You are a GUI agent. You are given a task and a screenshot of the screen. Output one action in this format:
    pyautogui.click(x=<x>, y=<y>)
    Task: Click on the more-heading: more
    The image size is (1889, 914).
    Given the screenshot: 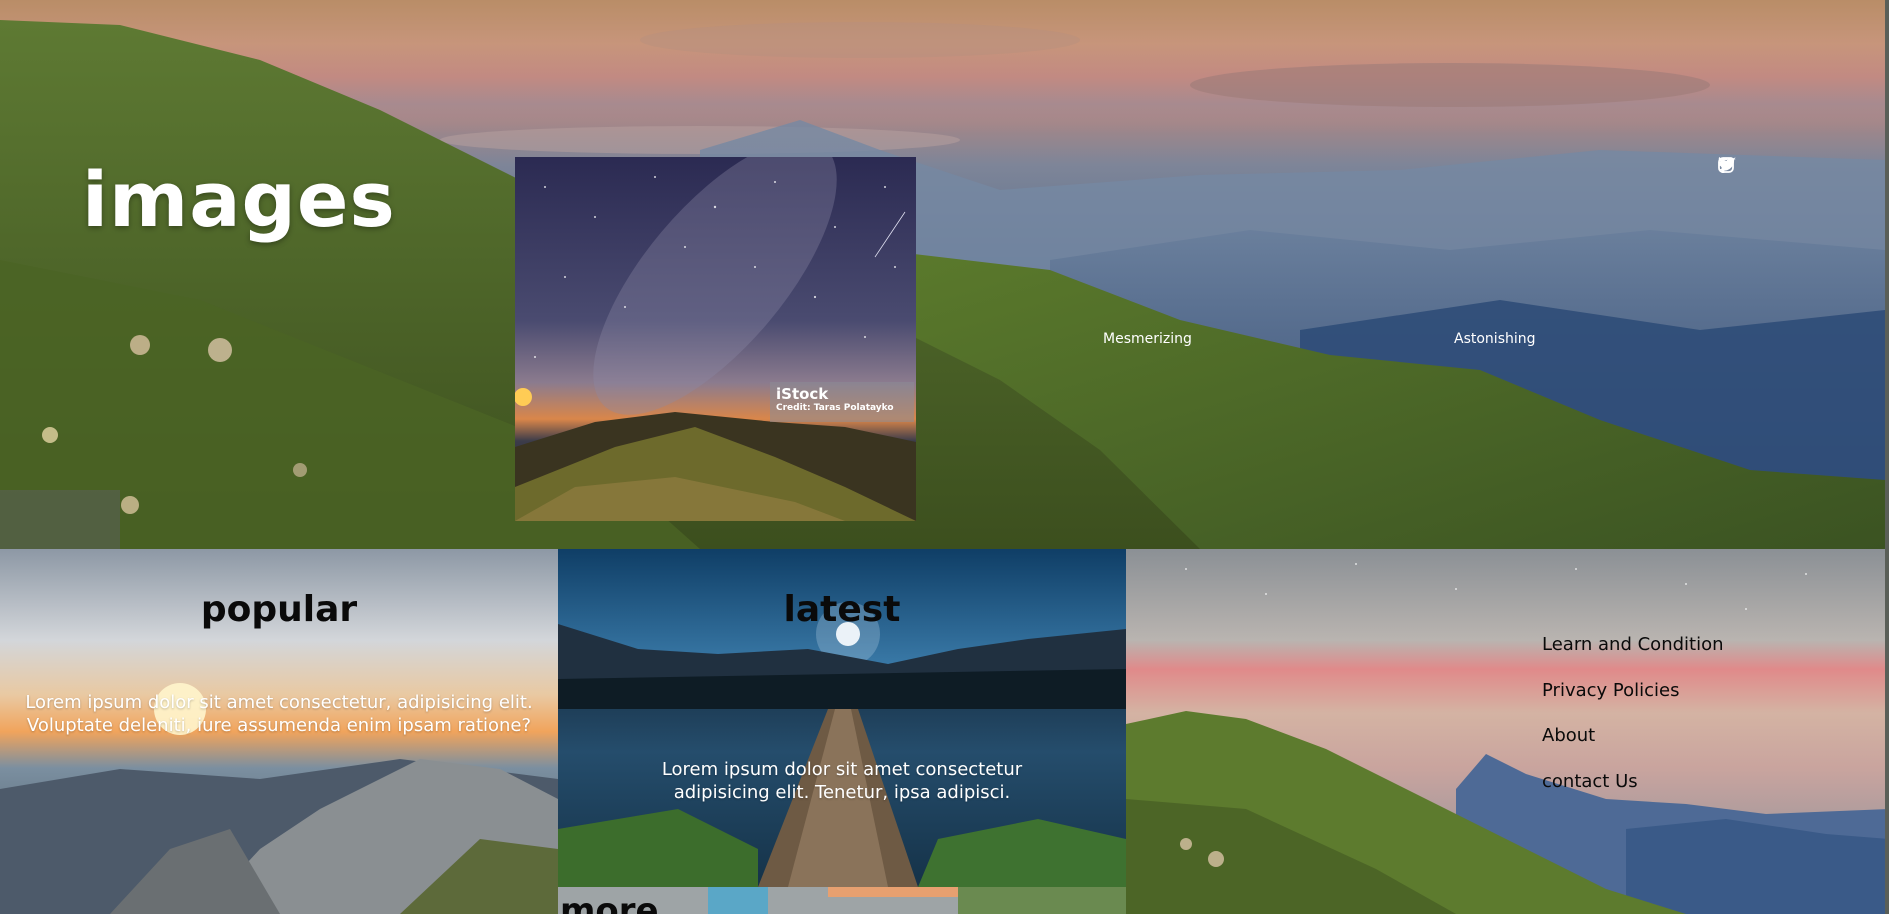 What is the action you would take?
    pyautogui.click(x=609, y=902)
    